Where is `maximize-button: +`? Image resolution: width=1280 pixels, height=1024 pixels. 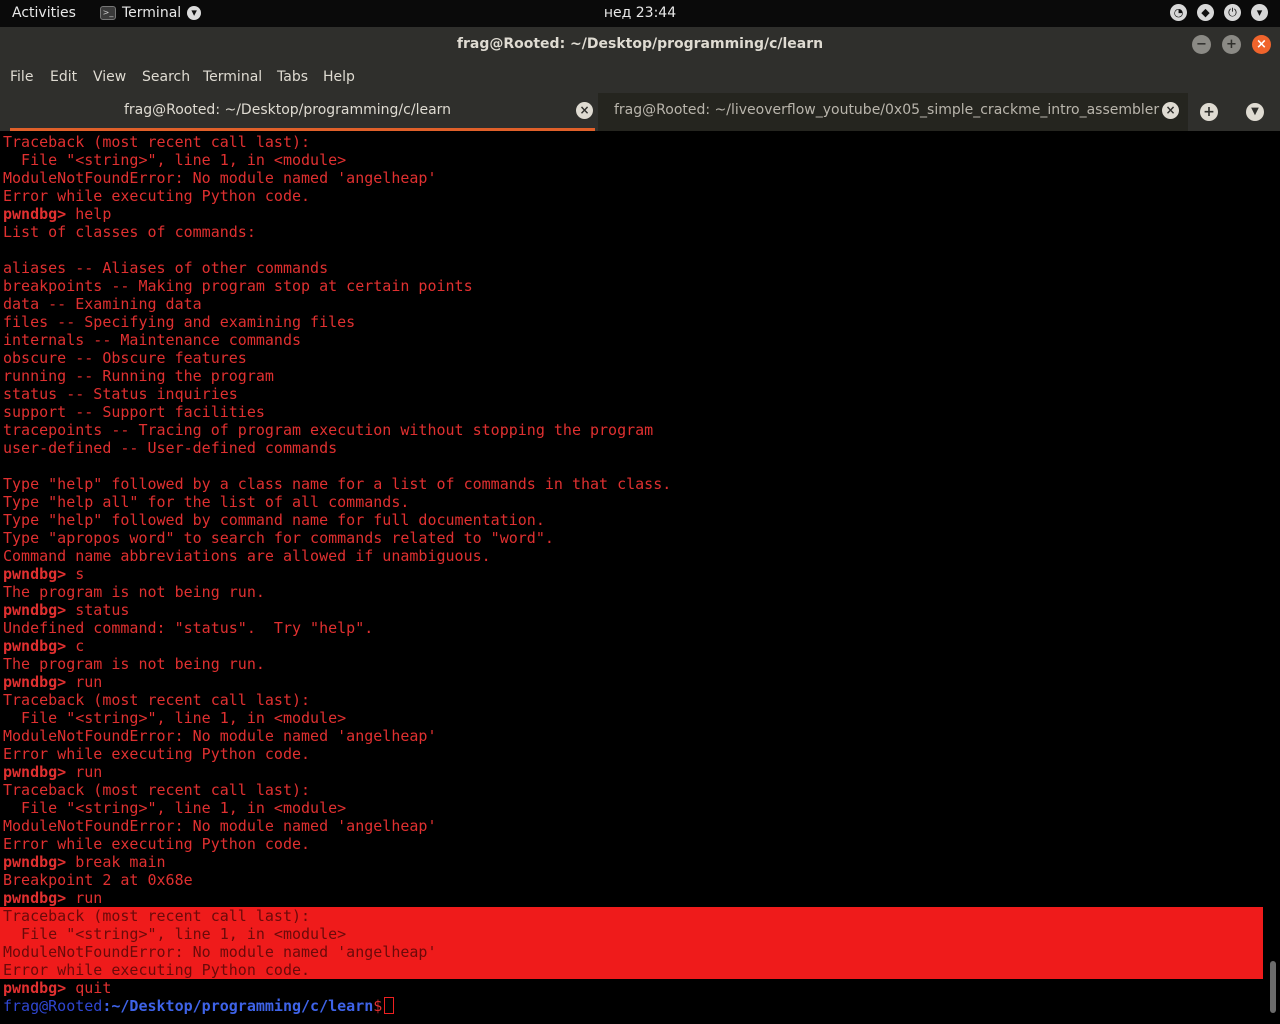
maximize-button: + is located at coordinates (1231, 44).